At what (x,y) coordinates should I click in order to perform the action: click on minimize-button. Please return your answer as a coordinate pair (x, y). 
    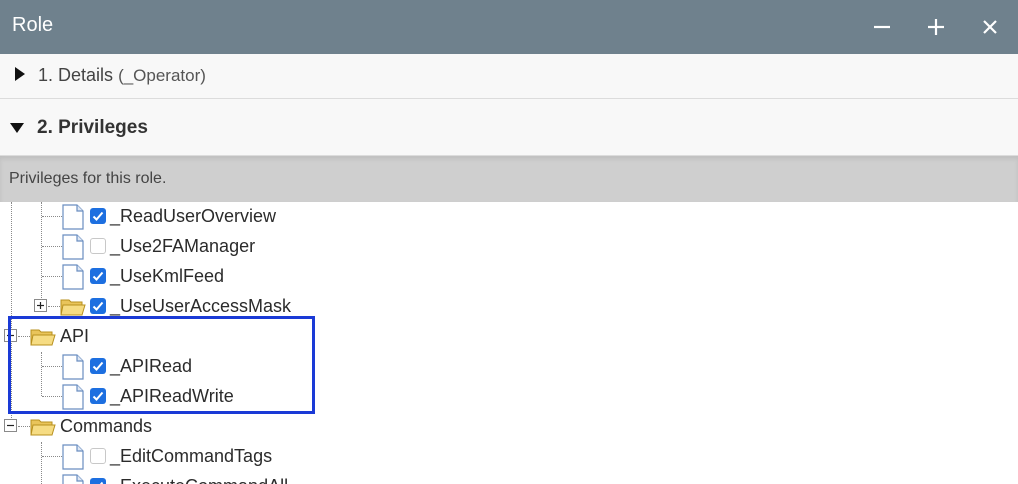
    Looking at the image, I should click on (882, 27).